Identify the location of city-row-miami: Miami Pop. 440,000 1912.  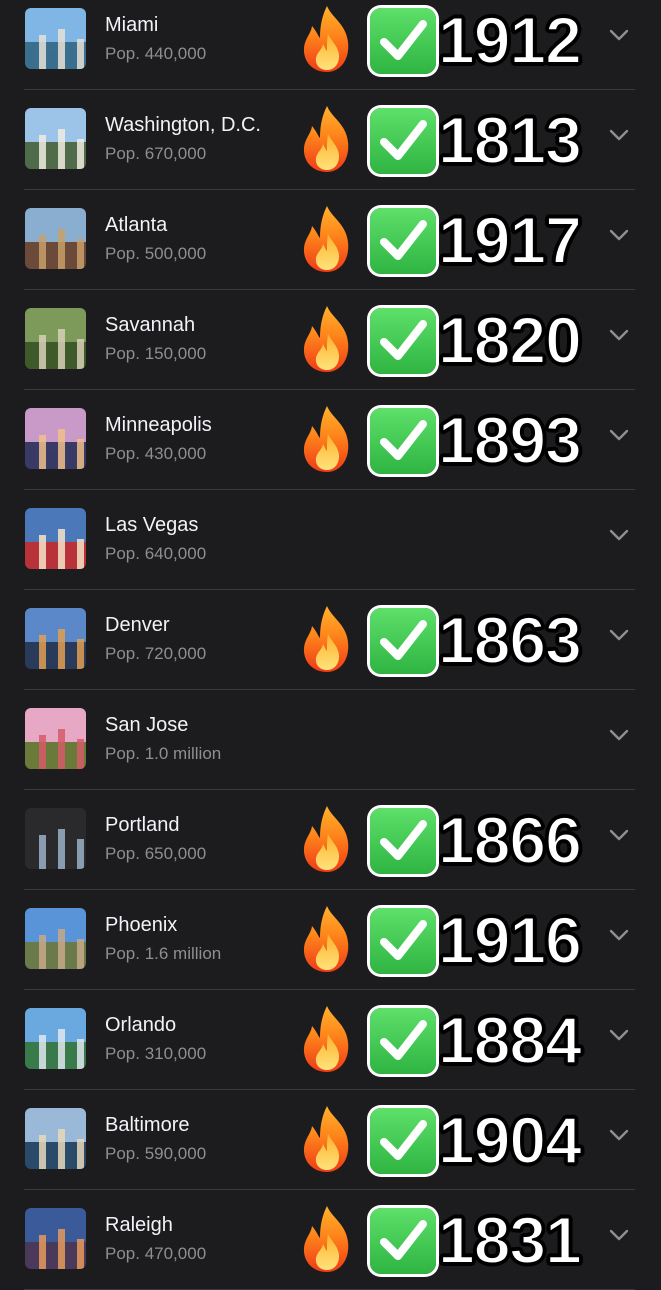
(329, 45).